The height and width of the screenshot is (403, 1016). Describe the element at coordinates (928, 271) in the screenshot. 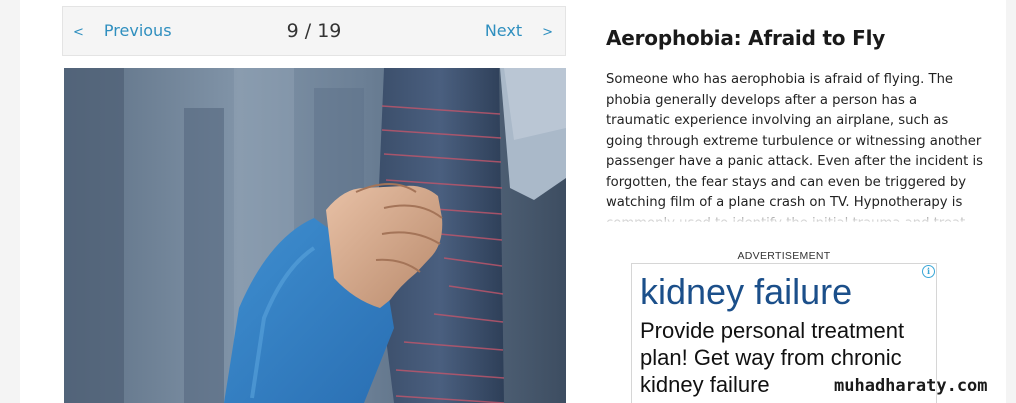

I see `info-icon: i` at that location.